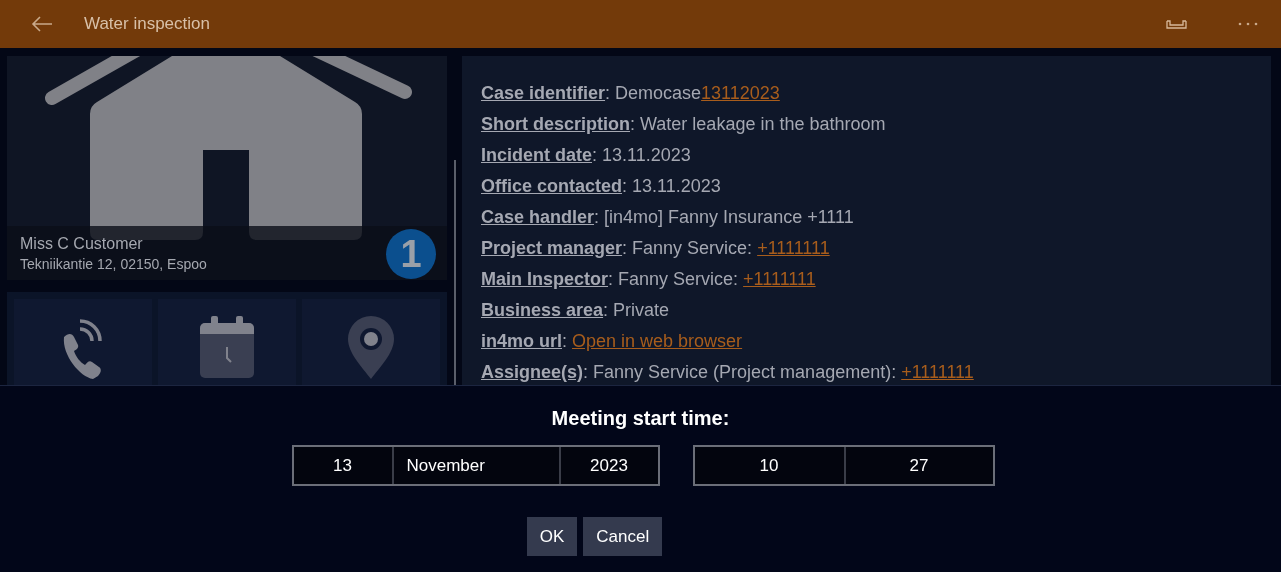  I want to click on detail-row-text: in4mo url: Open in web browser, so click(612, 341).